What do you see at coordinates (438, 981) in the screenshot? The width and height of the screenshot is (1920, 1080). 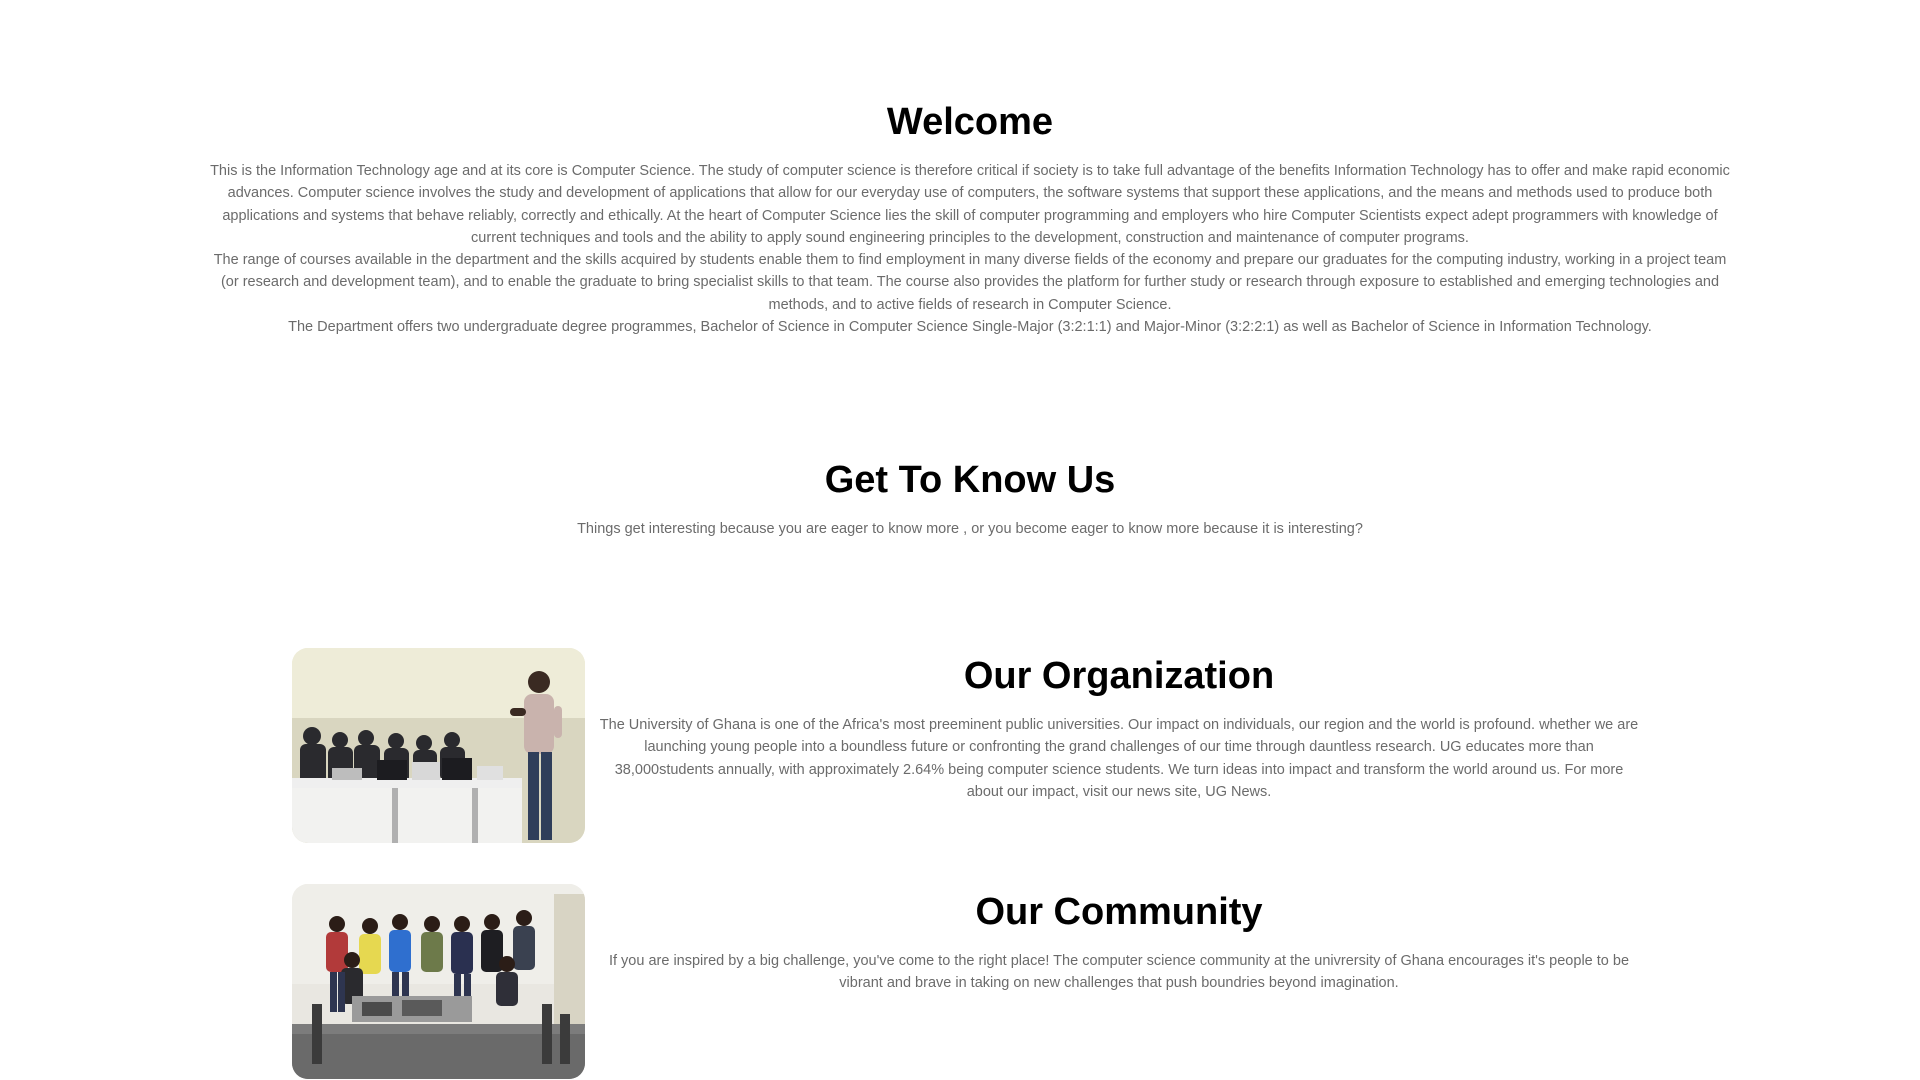 I see `community-photo` at bounding box center [438, 981].